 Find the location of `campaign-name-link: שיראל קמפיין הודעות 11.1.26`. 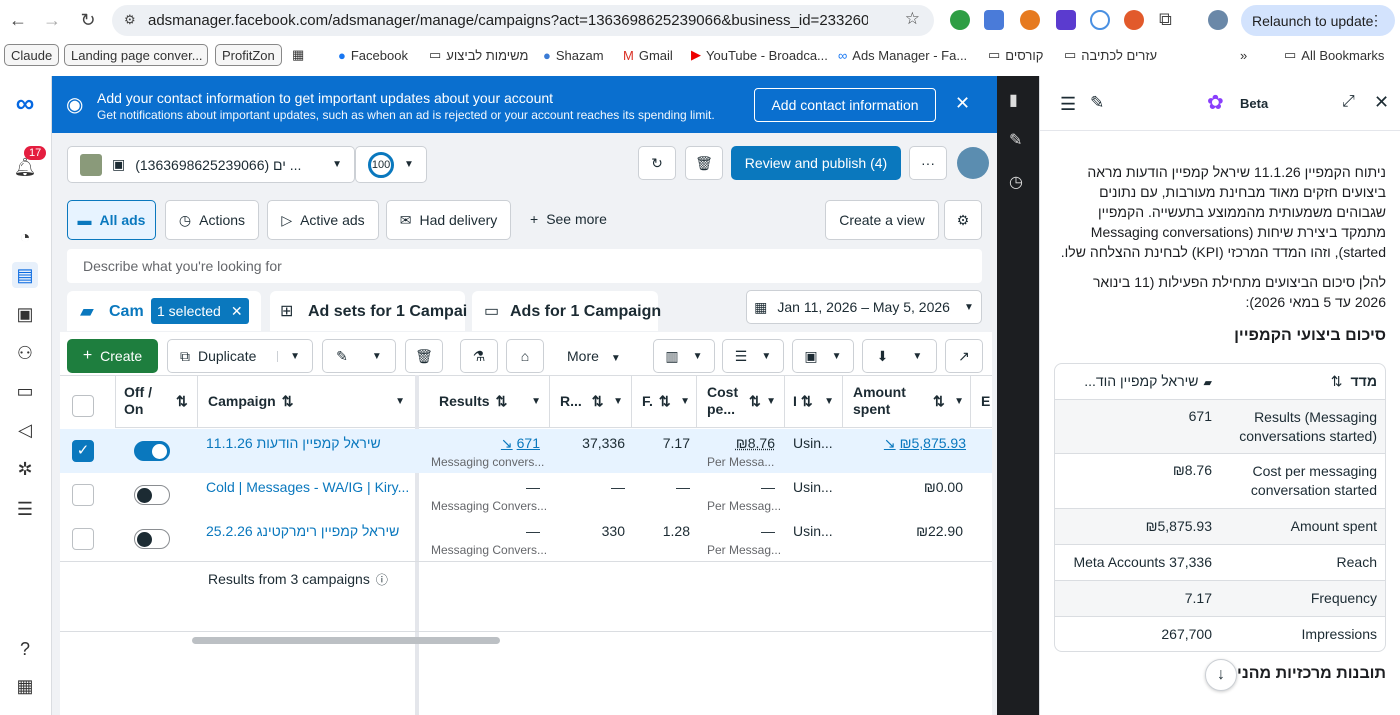

campaign-name-link: שיראל קמפיין הודעות 11.1.26 is located at coordinates (306, 443).